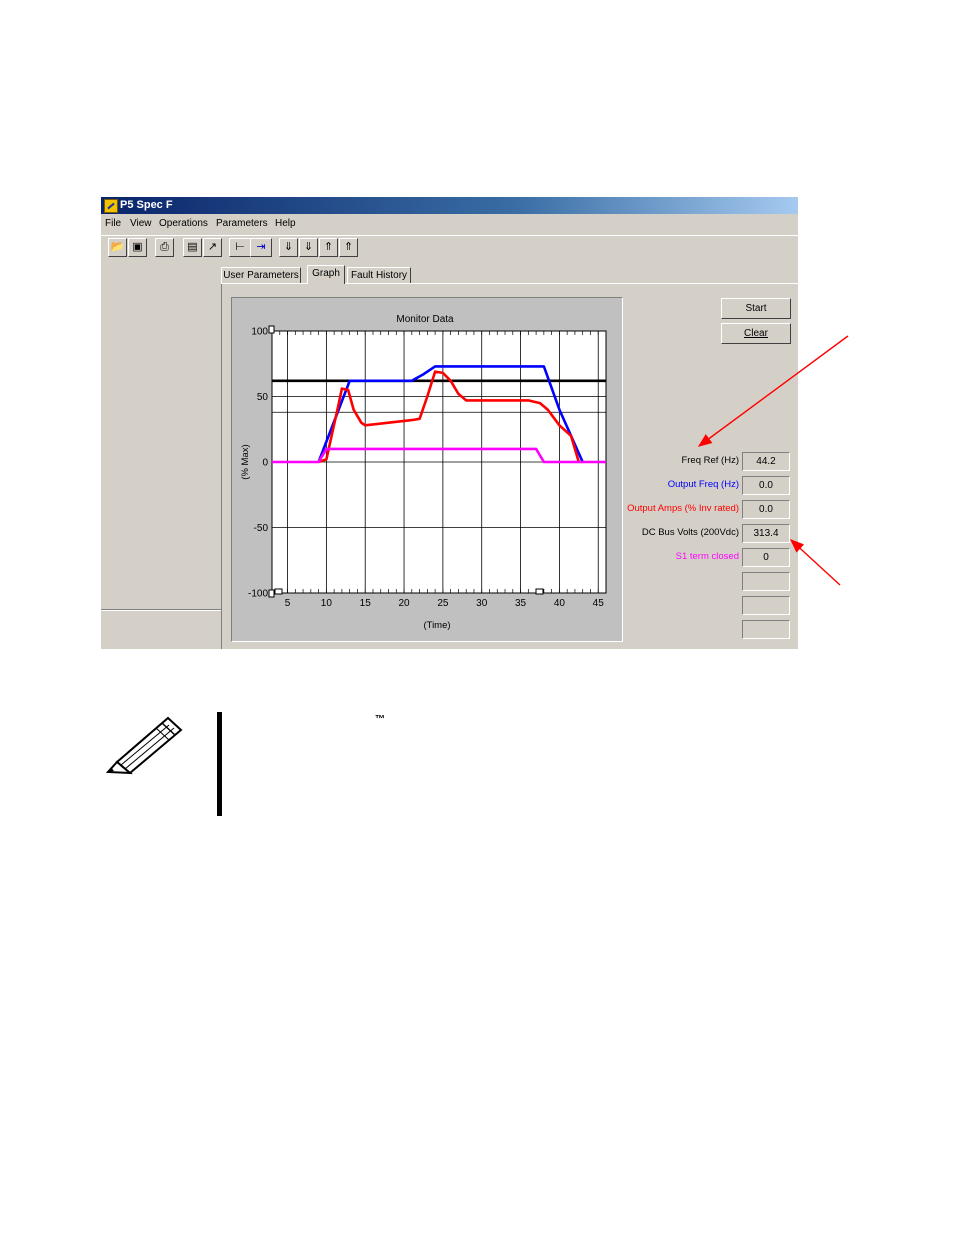 Image resolution: width=954 pixels, height=1235 pixels. I want to click on trademark-symbol: ™, so click(380, 719).